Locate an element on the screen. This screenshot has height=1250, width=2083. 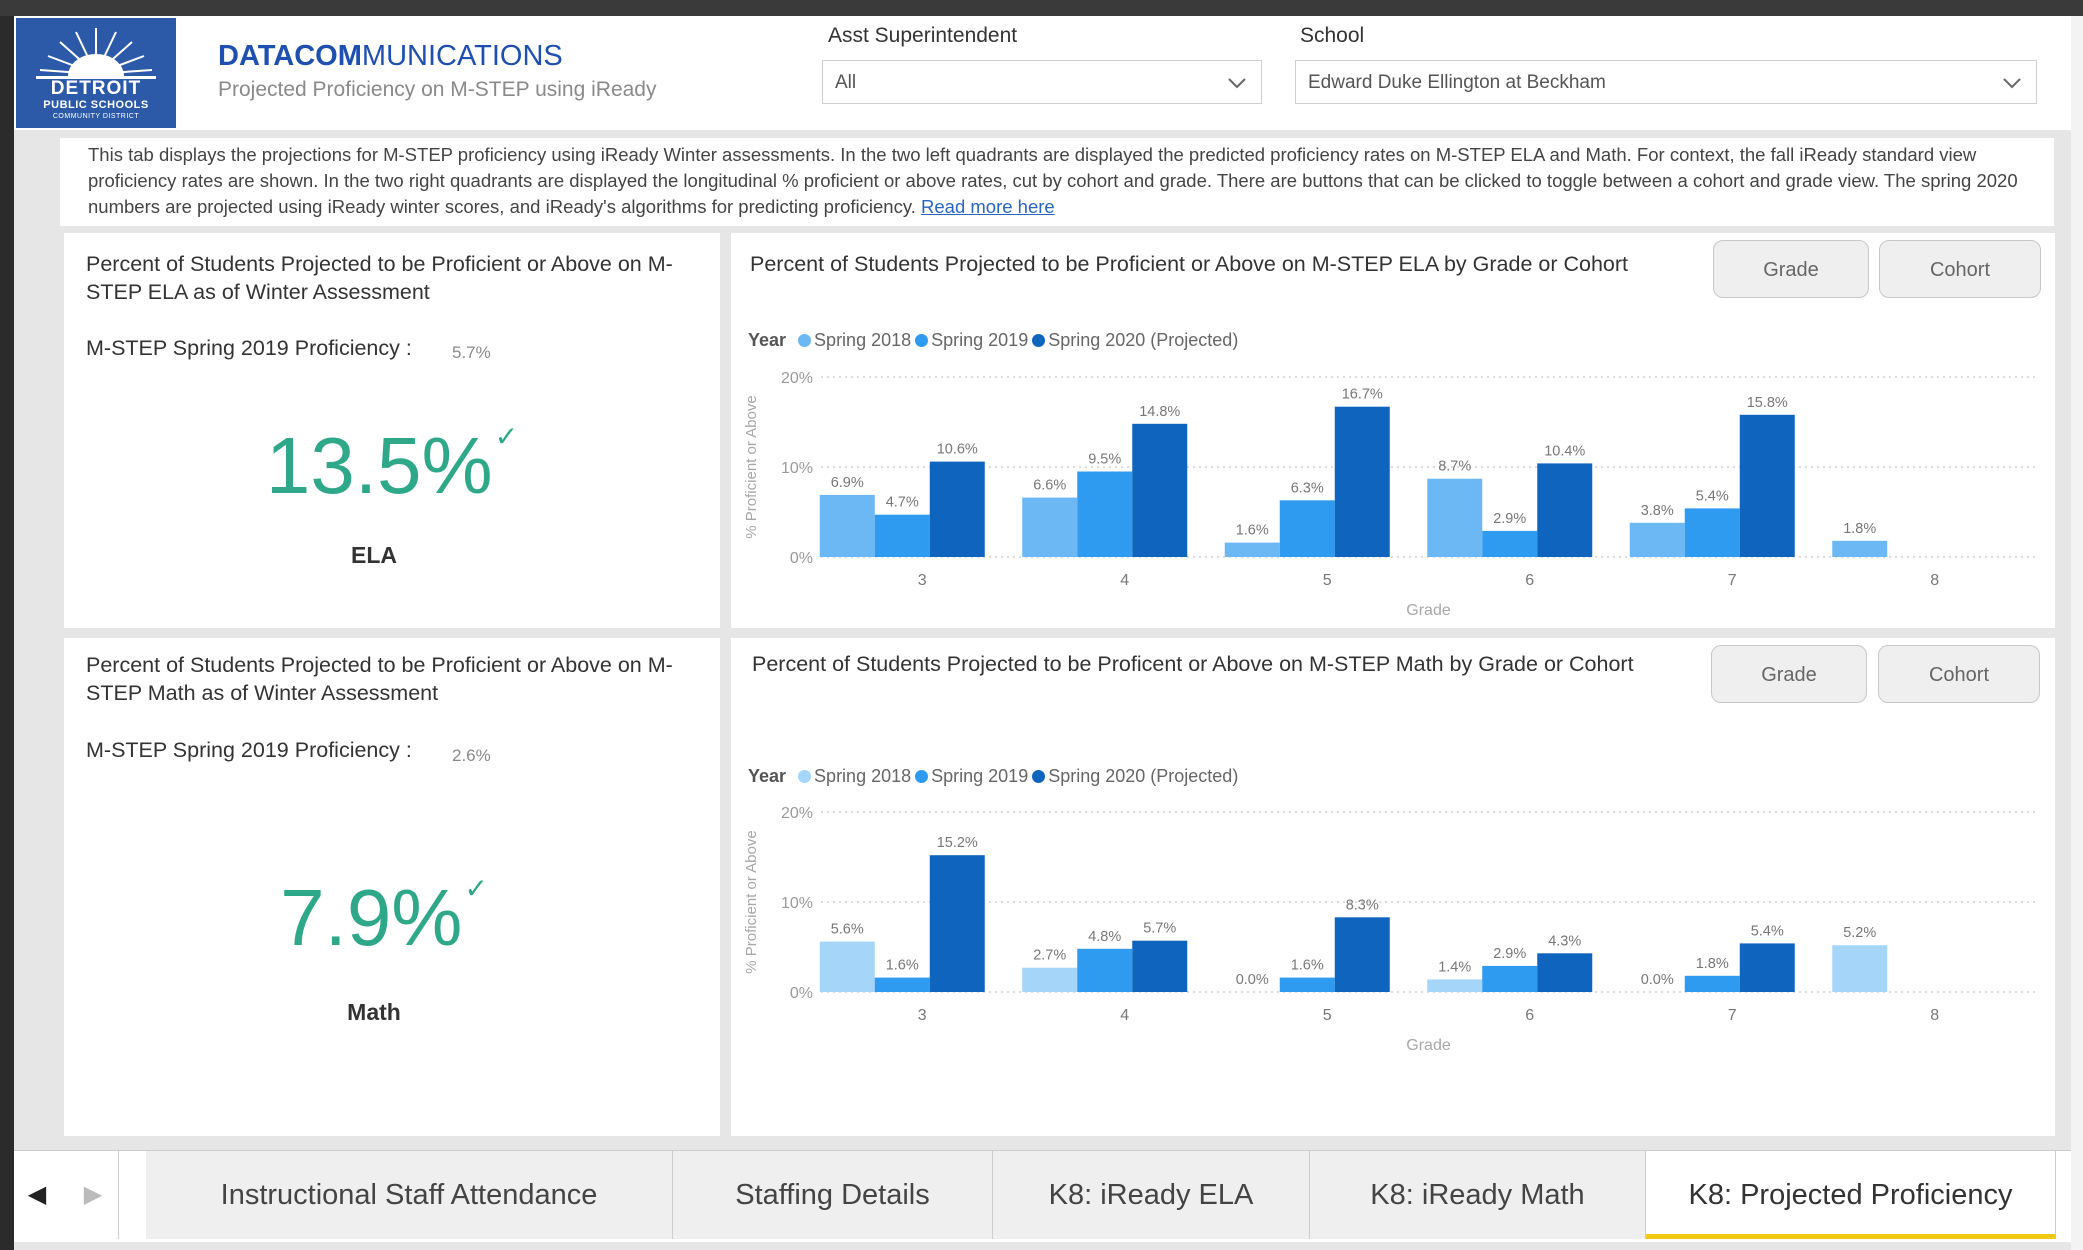
data-label: 9.5% is located at coordinates (1104, 460).